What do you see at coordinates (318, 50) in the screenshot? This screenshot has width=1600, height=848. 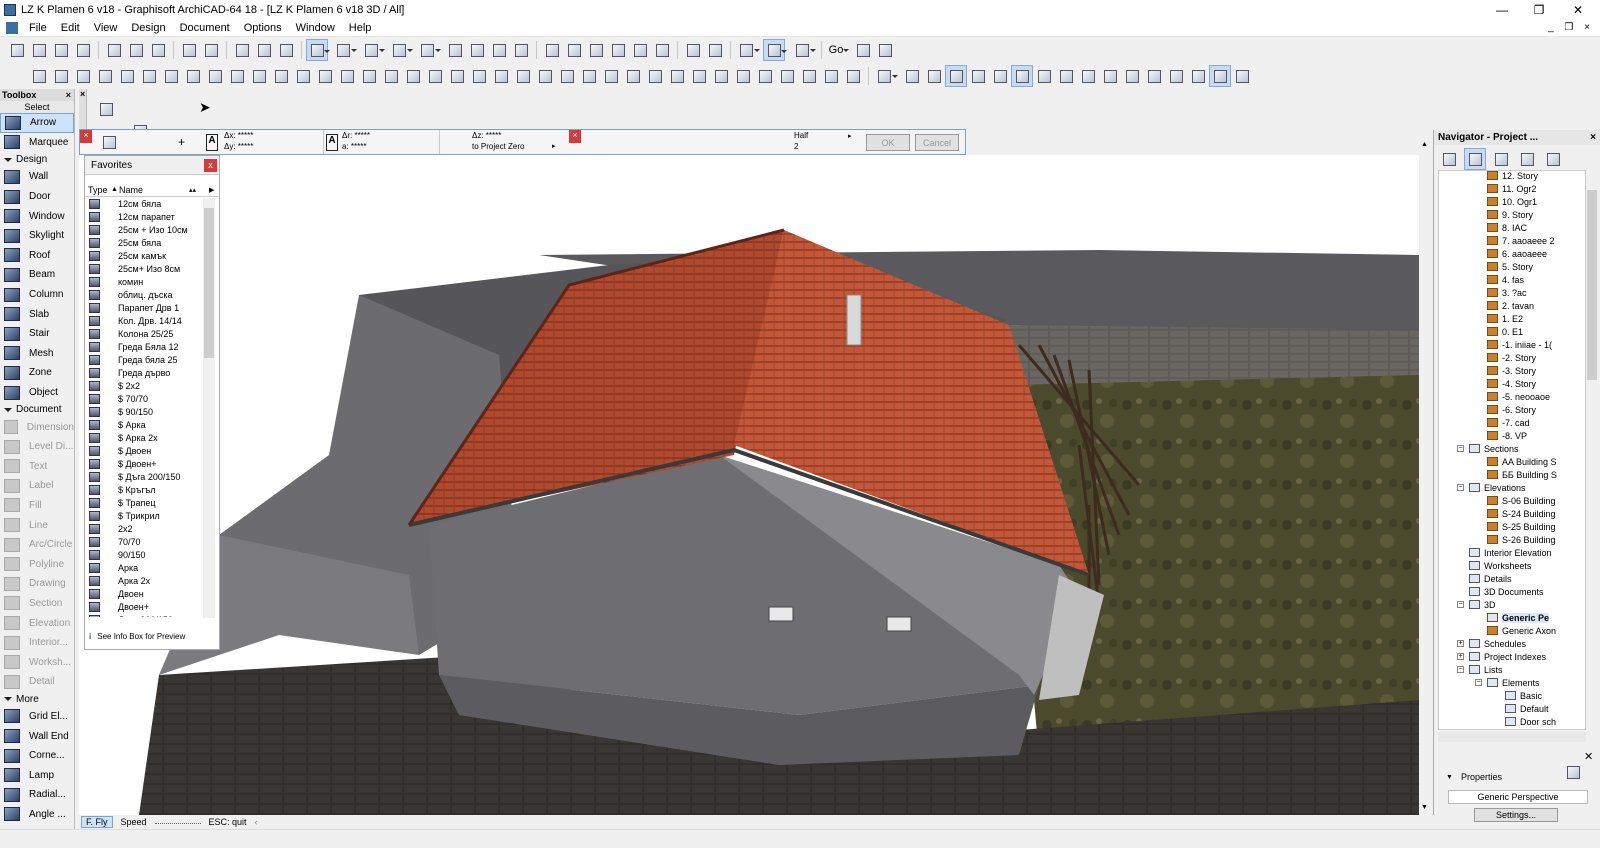 I see `magic-wand-icon` at bounding box center [318, 50].